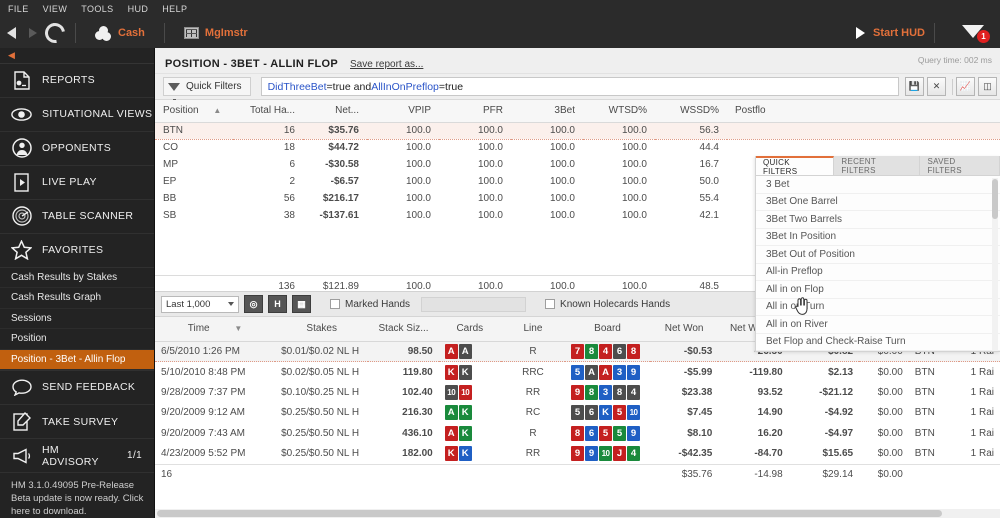  Describe the element at coordinates (549, 513) in the screenshot. I see `horizontal-scroll-thumb` at that location.